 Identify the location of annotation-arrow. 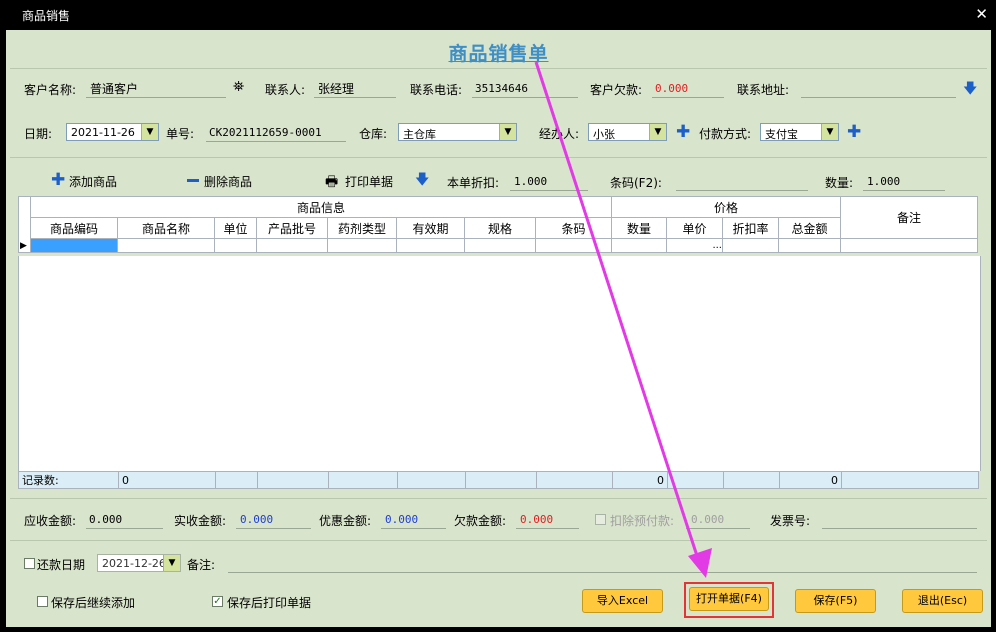
(623, 319).